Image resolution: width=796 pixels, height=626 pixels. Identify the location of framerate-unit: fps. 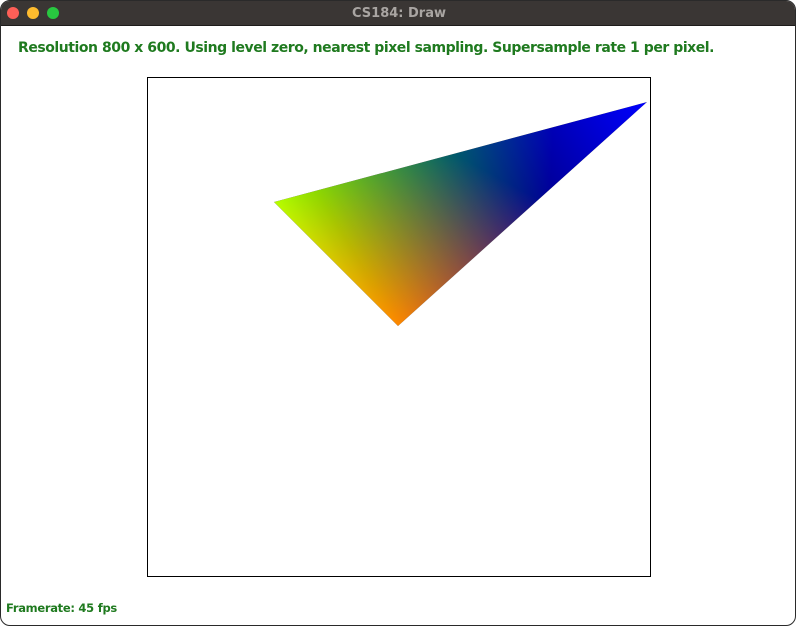
(107, 608).